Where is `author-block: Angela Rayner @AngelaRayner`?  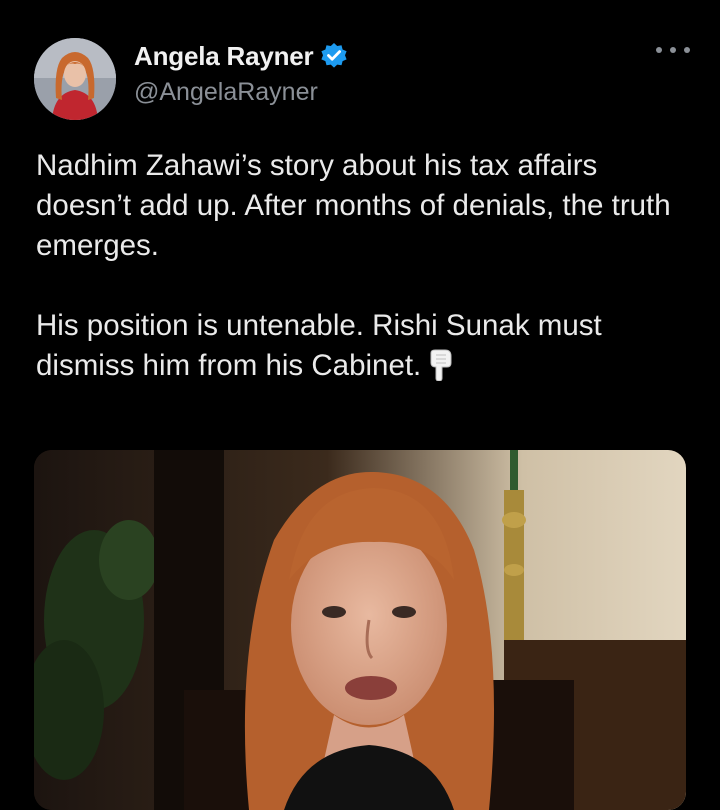
author-block: Angela Rayner @AngelaRayner is located at coordinates (241, 73).